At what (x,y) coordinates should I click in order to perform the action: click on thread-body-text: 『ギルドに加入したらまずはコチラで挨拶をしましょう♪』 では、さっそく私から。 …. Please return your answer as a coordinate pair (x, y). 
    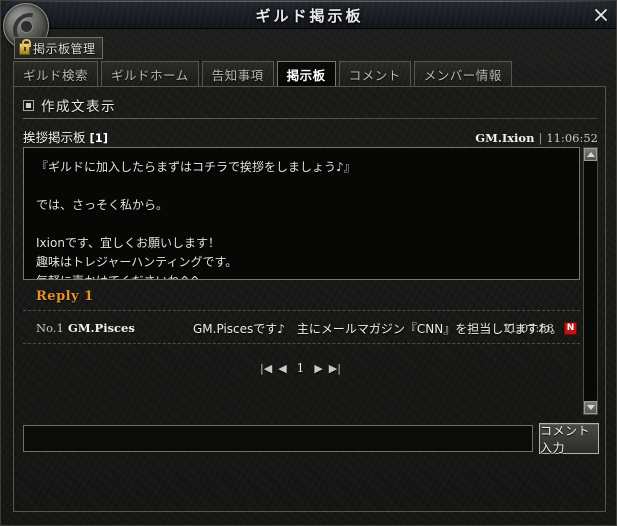
    Looking at the image, I should click on (196, 219).